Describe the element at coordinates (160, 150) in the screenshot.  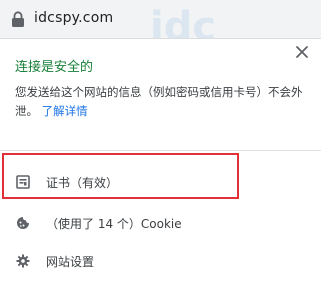
I see `divider` at that location.